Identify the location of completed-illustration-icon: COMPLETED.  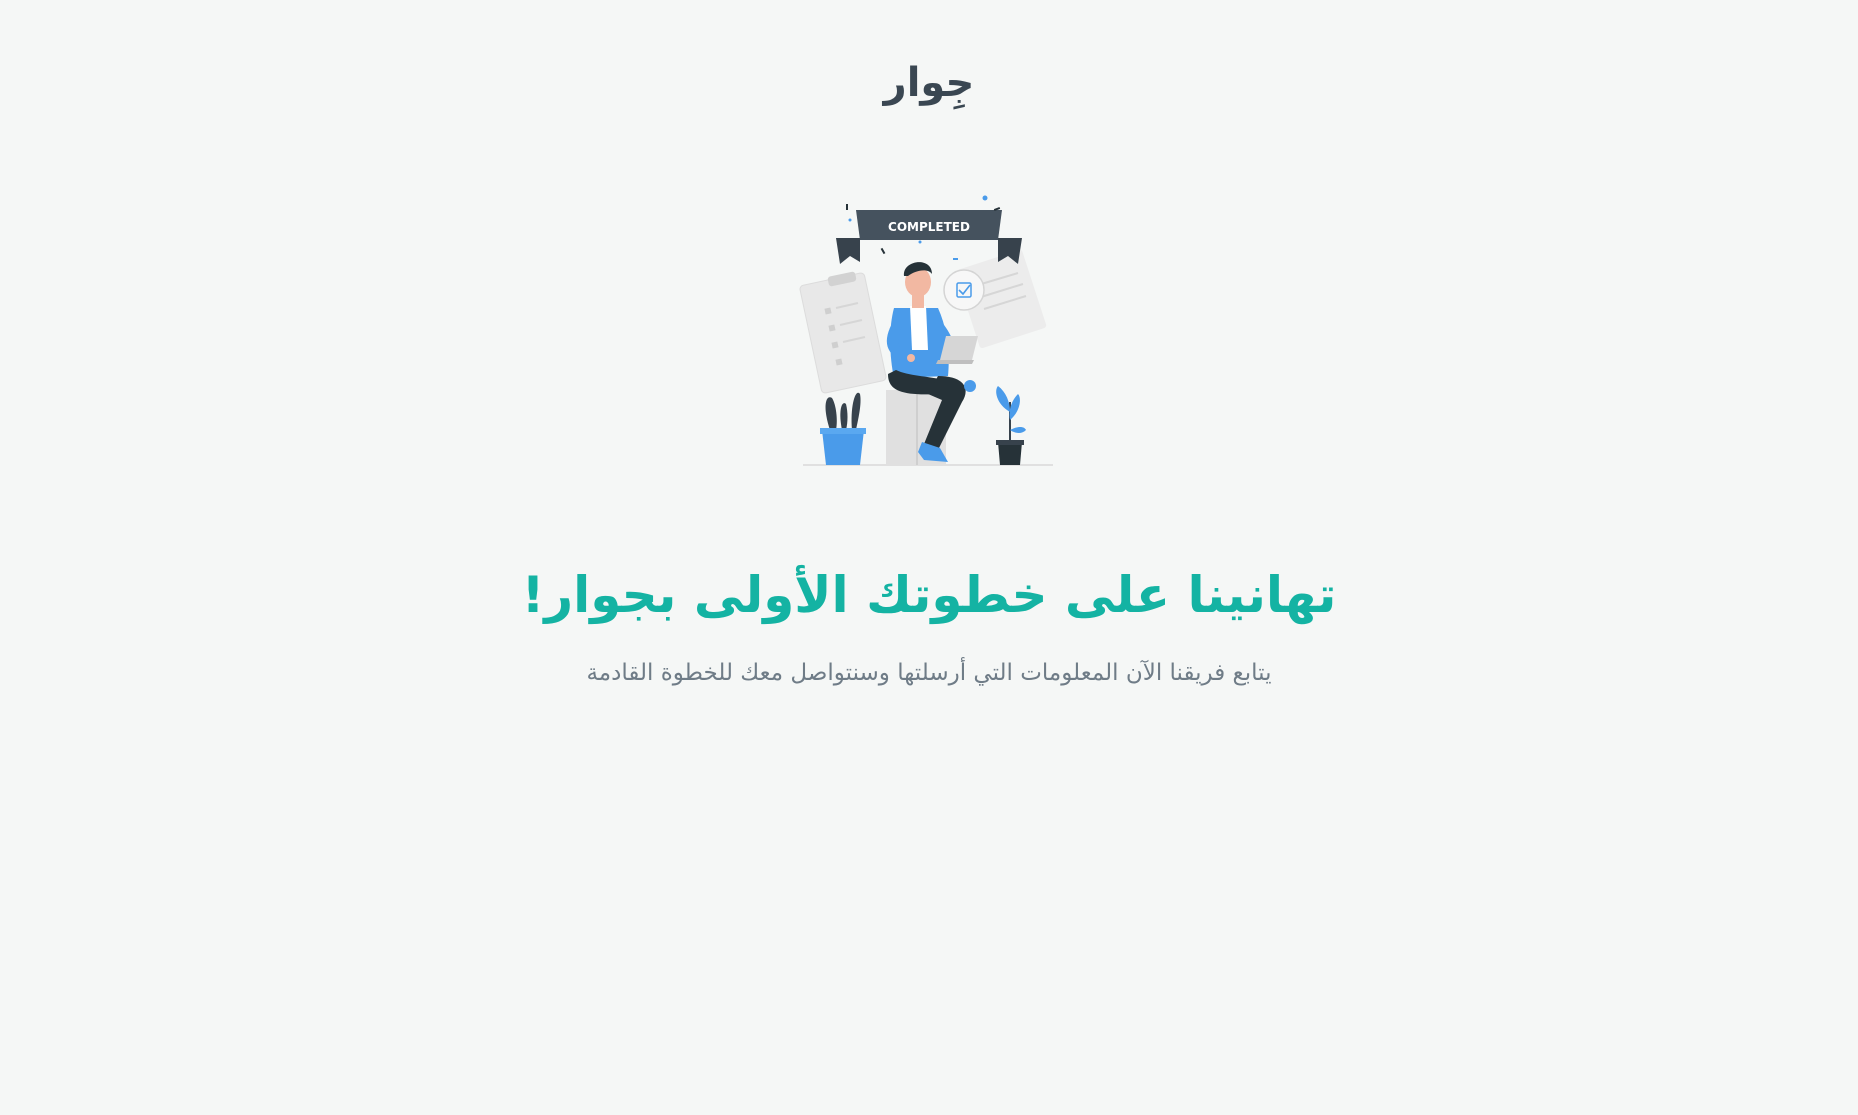
(929, 331).